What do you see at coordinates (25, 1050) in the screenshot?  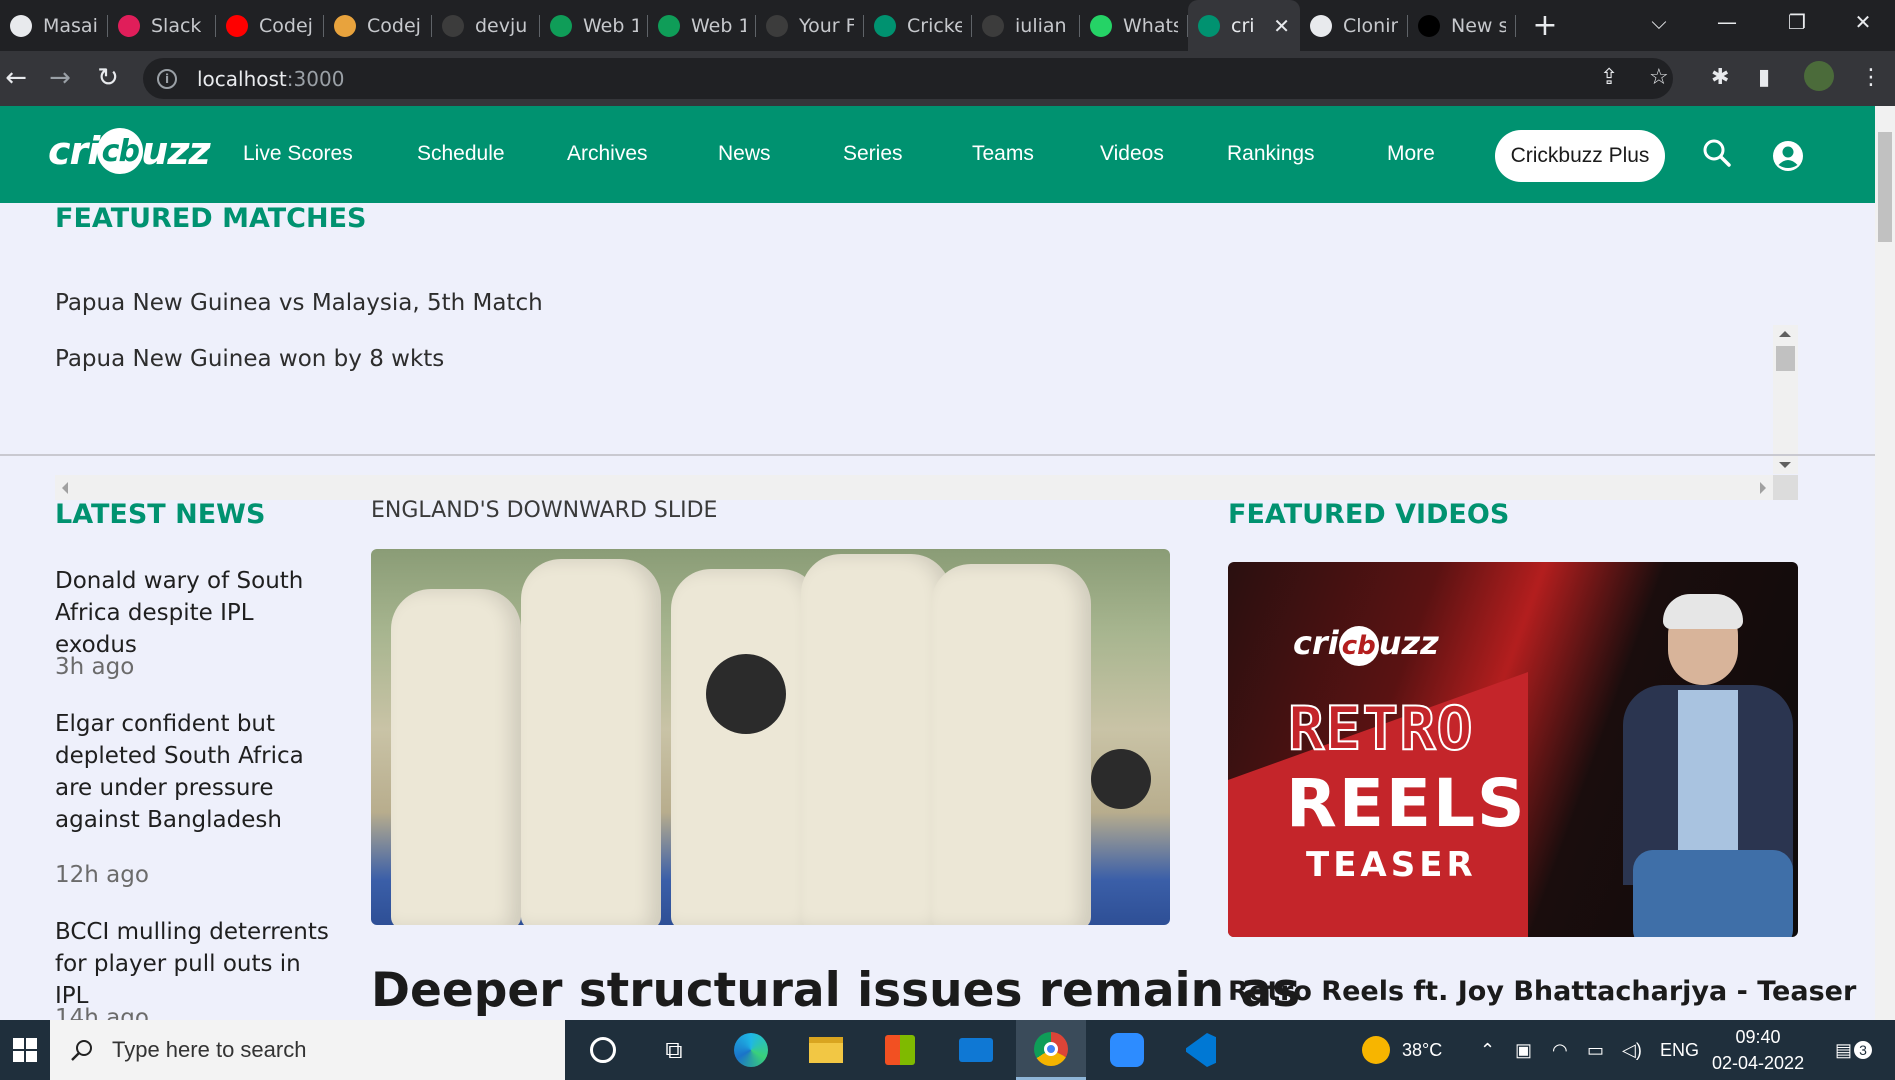 I see `windows-start-icon` at bounding box center [25, 1050].